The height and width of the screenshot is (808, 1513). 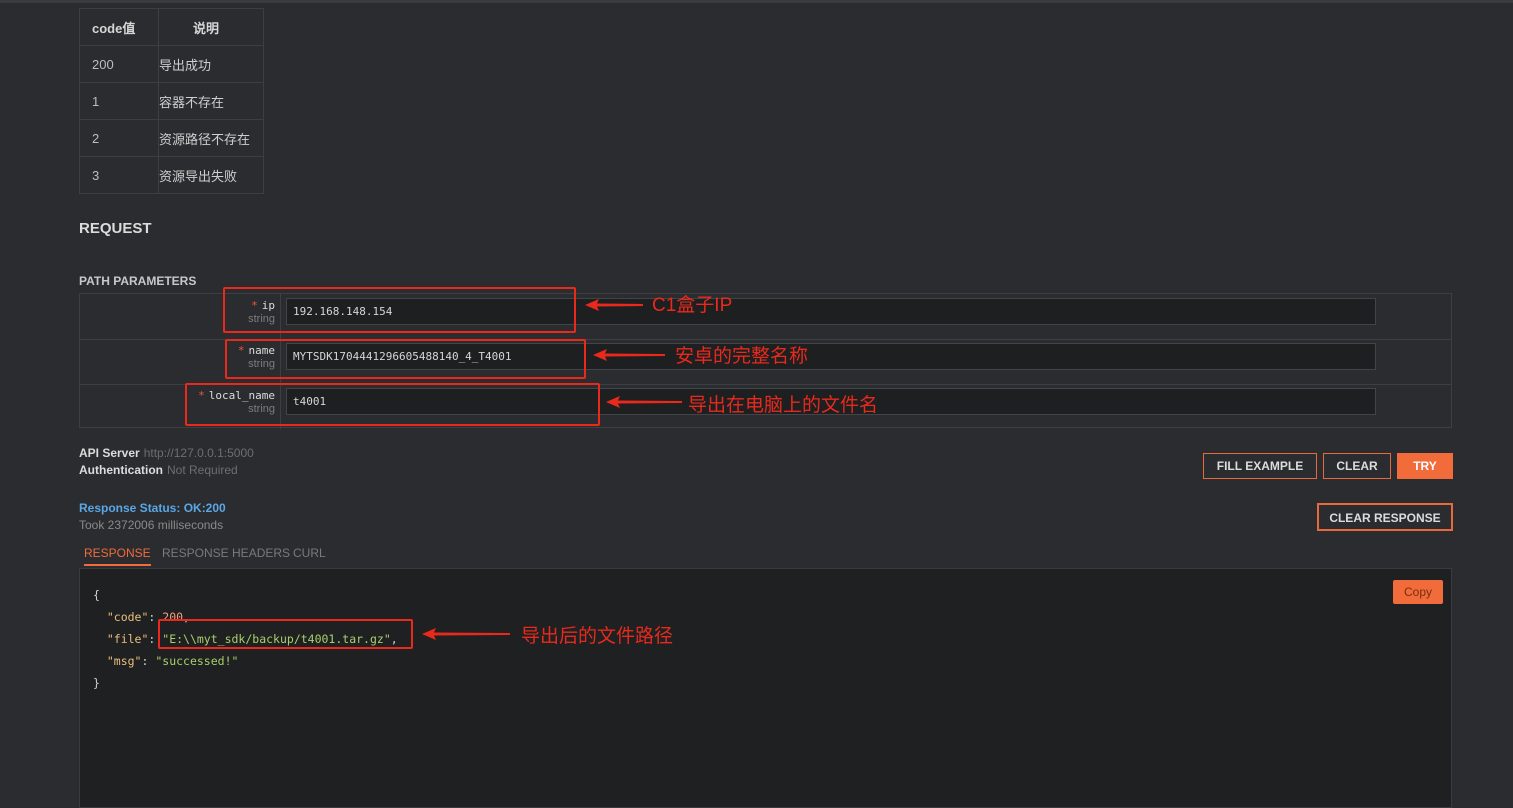 I want to click on code-column-header: code值, so click(x=119, y=27).